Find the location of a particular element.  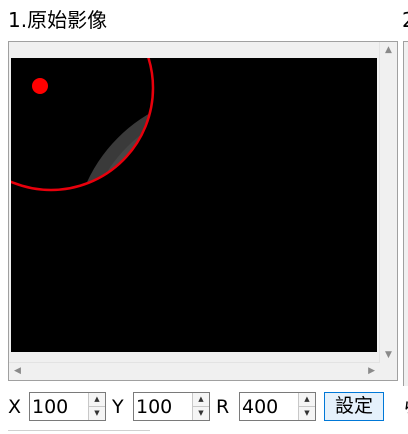

lens-arc is located at coordinates (113, 141).